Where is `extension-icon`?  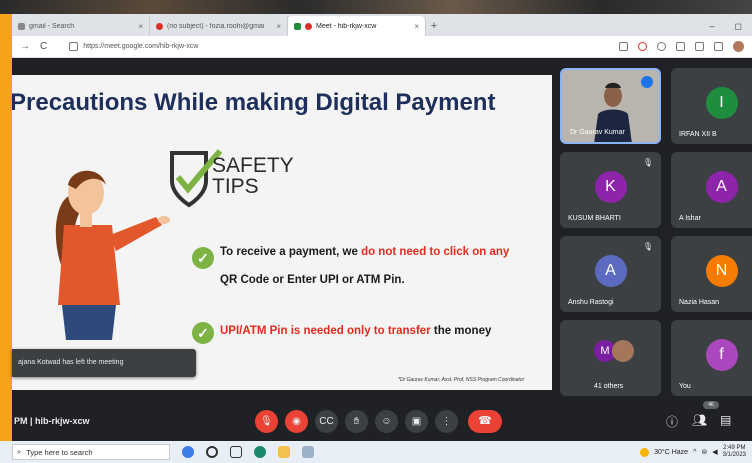
extension-icon is located at coordinates (661, 46).